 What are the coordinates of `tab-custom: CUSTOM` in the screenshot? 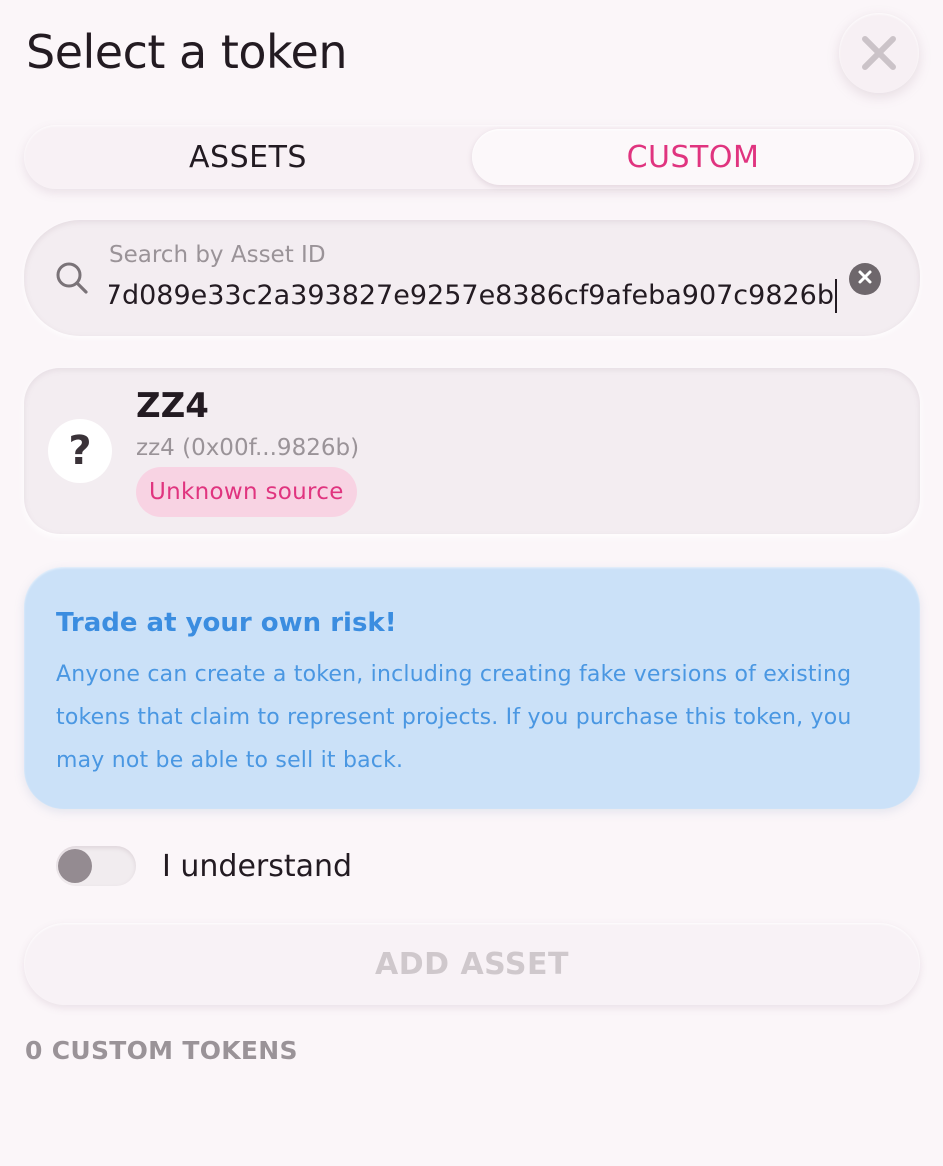 It's located at (693, 157).